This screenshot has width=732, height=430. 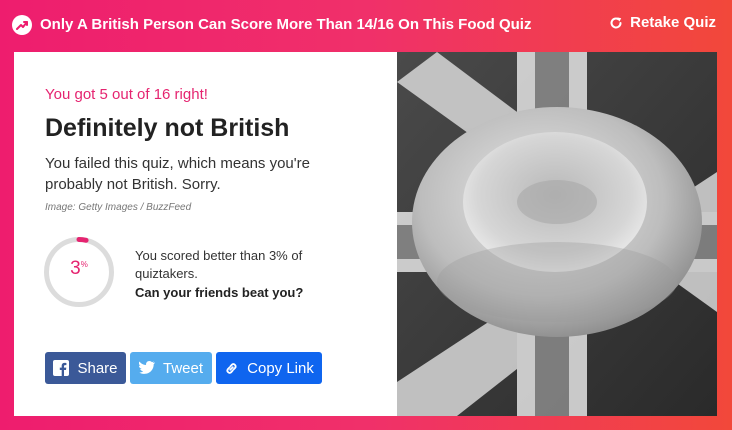 What do you see at coordinates (126, 94) in the screenshot?
I see `score-line: You got 5 out of 16 right!` at bounding box center [126, 94].